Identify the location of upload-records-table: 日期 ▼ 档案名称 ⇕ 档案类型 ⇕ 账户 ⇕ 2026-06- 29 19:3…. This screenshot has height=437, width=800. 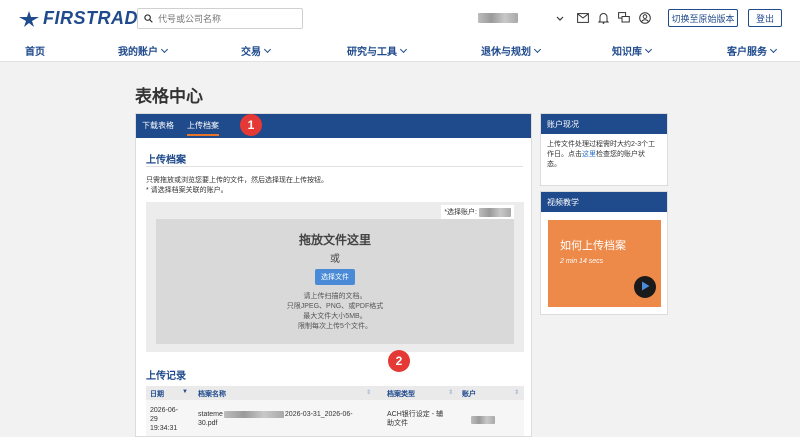
(335, 411).